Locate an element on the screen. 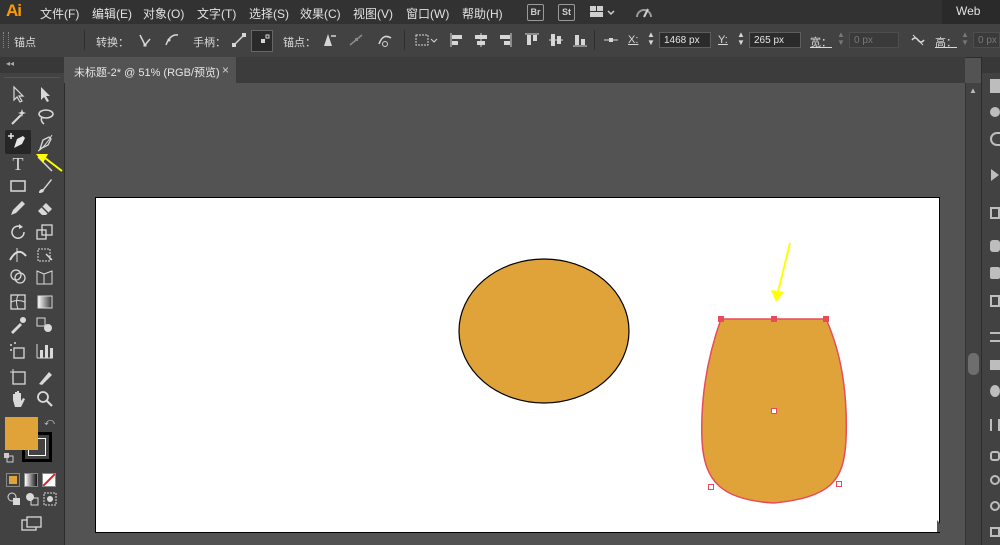 The width and height of the screenshot is (1000, 545). panel-icon-character is located at coordinates (995, 86).